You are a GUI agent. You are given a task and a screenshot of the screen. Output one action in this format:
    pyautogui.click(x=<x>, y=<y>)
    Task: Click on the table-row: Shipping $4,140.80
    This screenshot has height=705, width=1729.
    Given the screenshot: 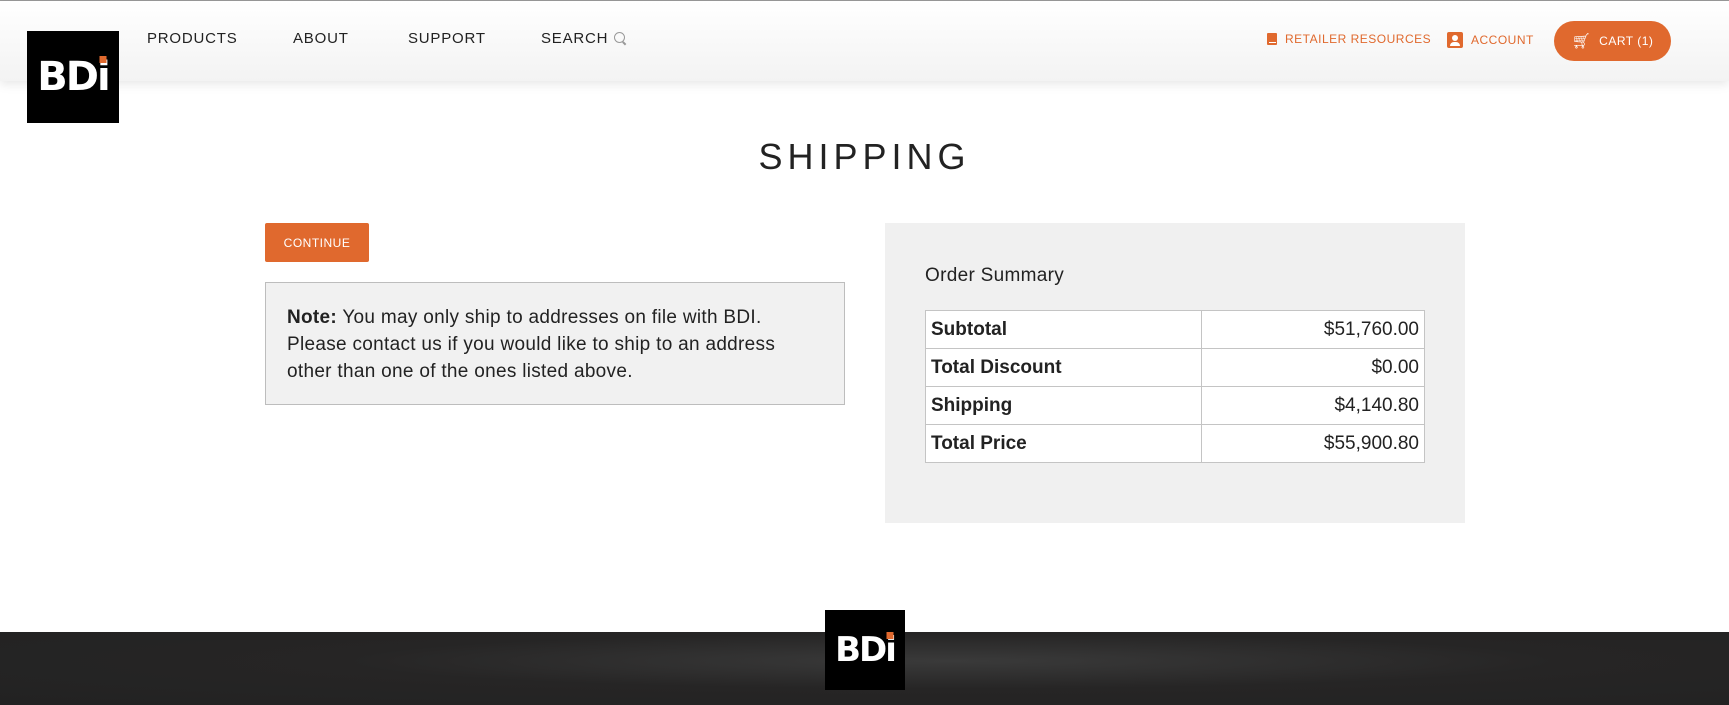 What is the action you would take?
    pyautogui.click(x=1175, y=405)
    